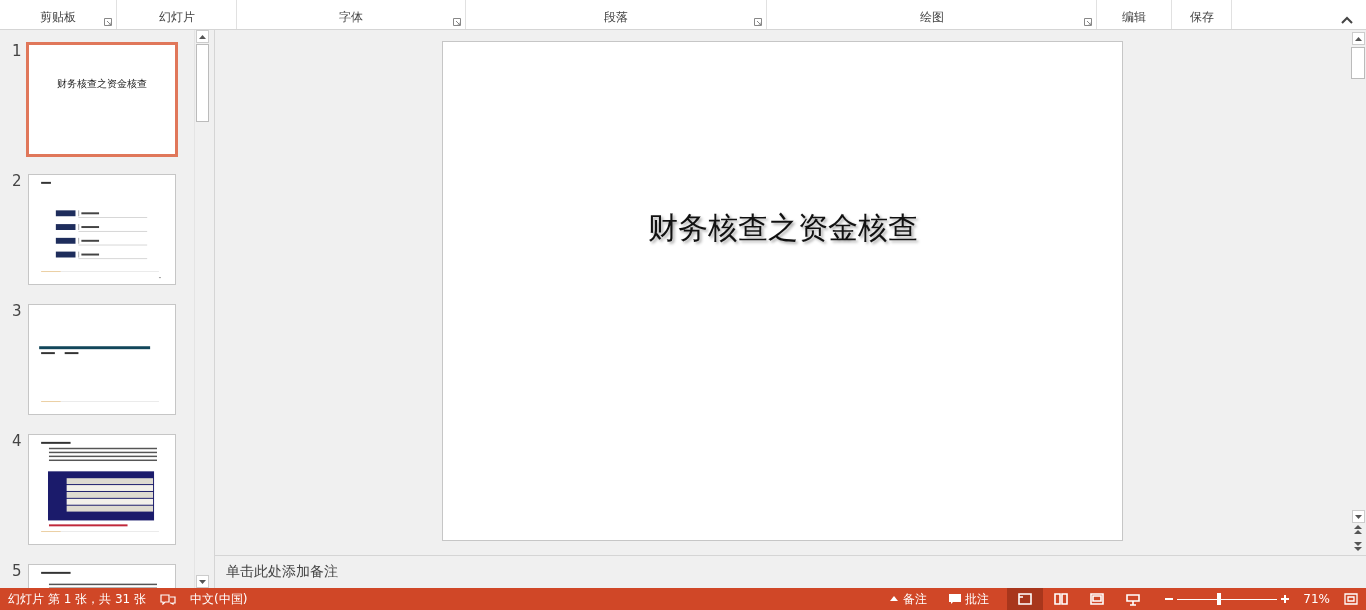 The image size is (1366, 610). Describe the element at coordinates (58, 17) in the screenshot. I see `ribbon-group-label: 剪贴板` at that location.